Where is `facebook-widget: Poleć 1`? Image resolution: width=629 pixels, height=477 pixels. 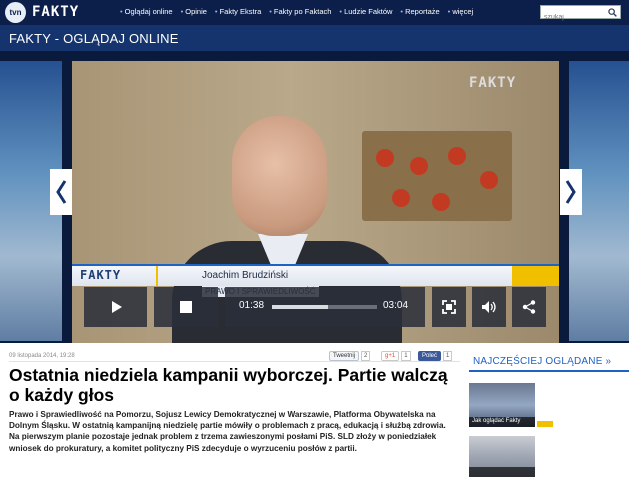 facebook-widget: Poleć 1 is located at coordinates (435, 356).